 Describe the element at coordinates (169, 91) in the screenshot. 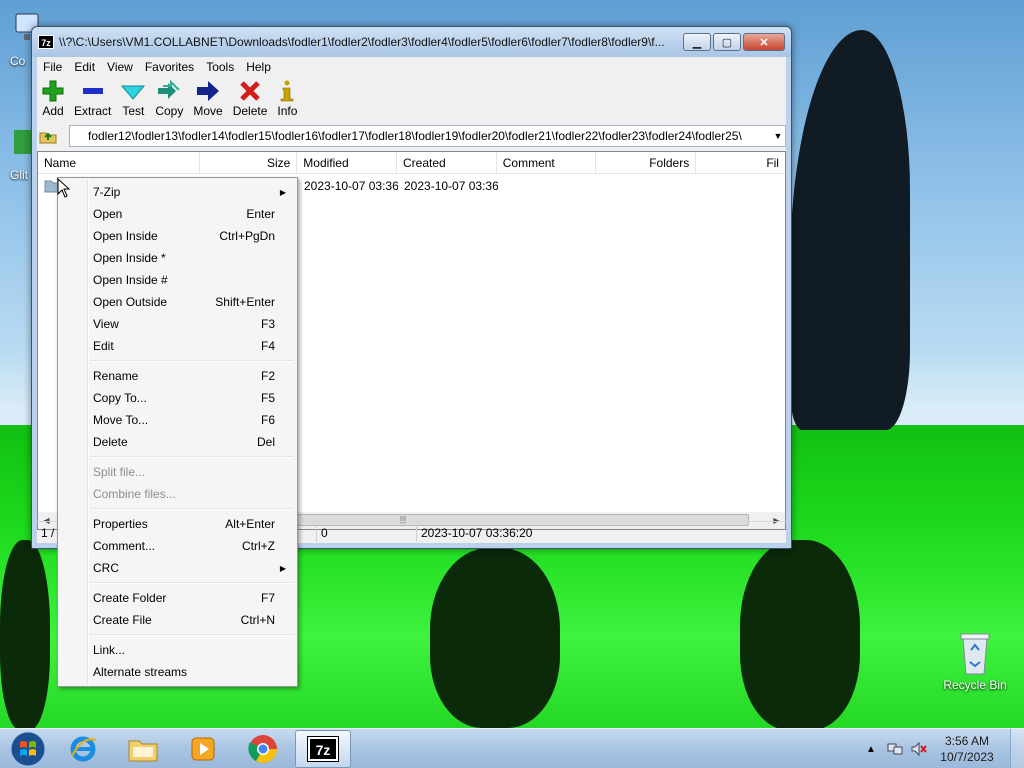

I see `double-arrow-icon` at that location.